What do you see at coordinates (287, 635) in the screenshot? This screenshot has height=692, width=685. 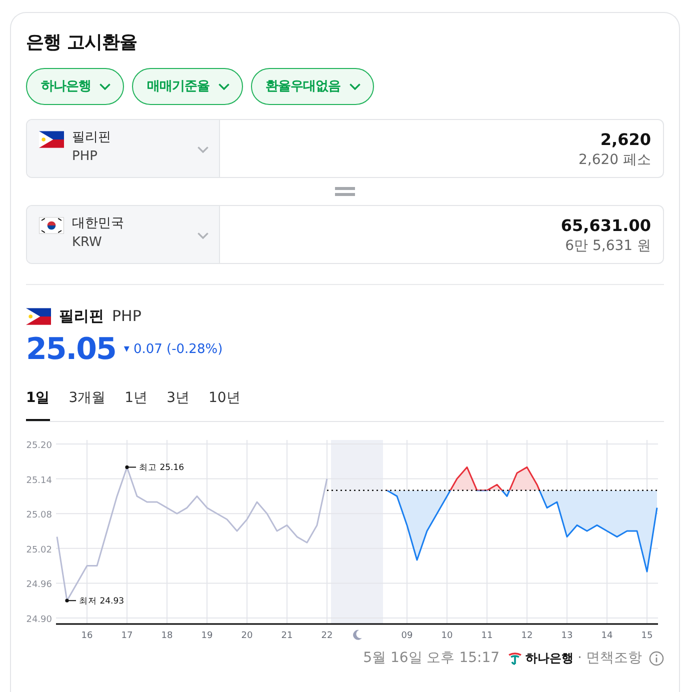 I see `x-axis-label: 21` at bounding box center [287, 635].